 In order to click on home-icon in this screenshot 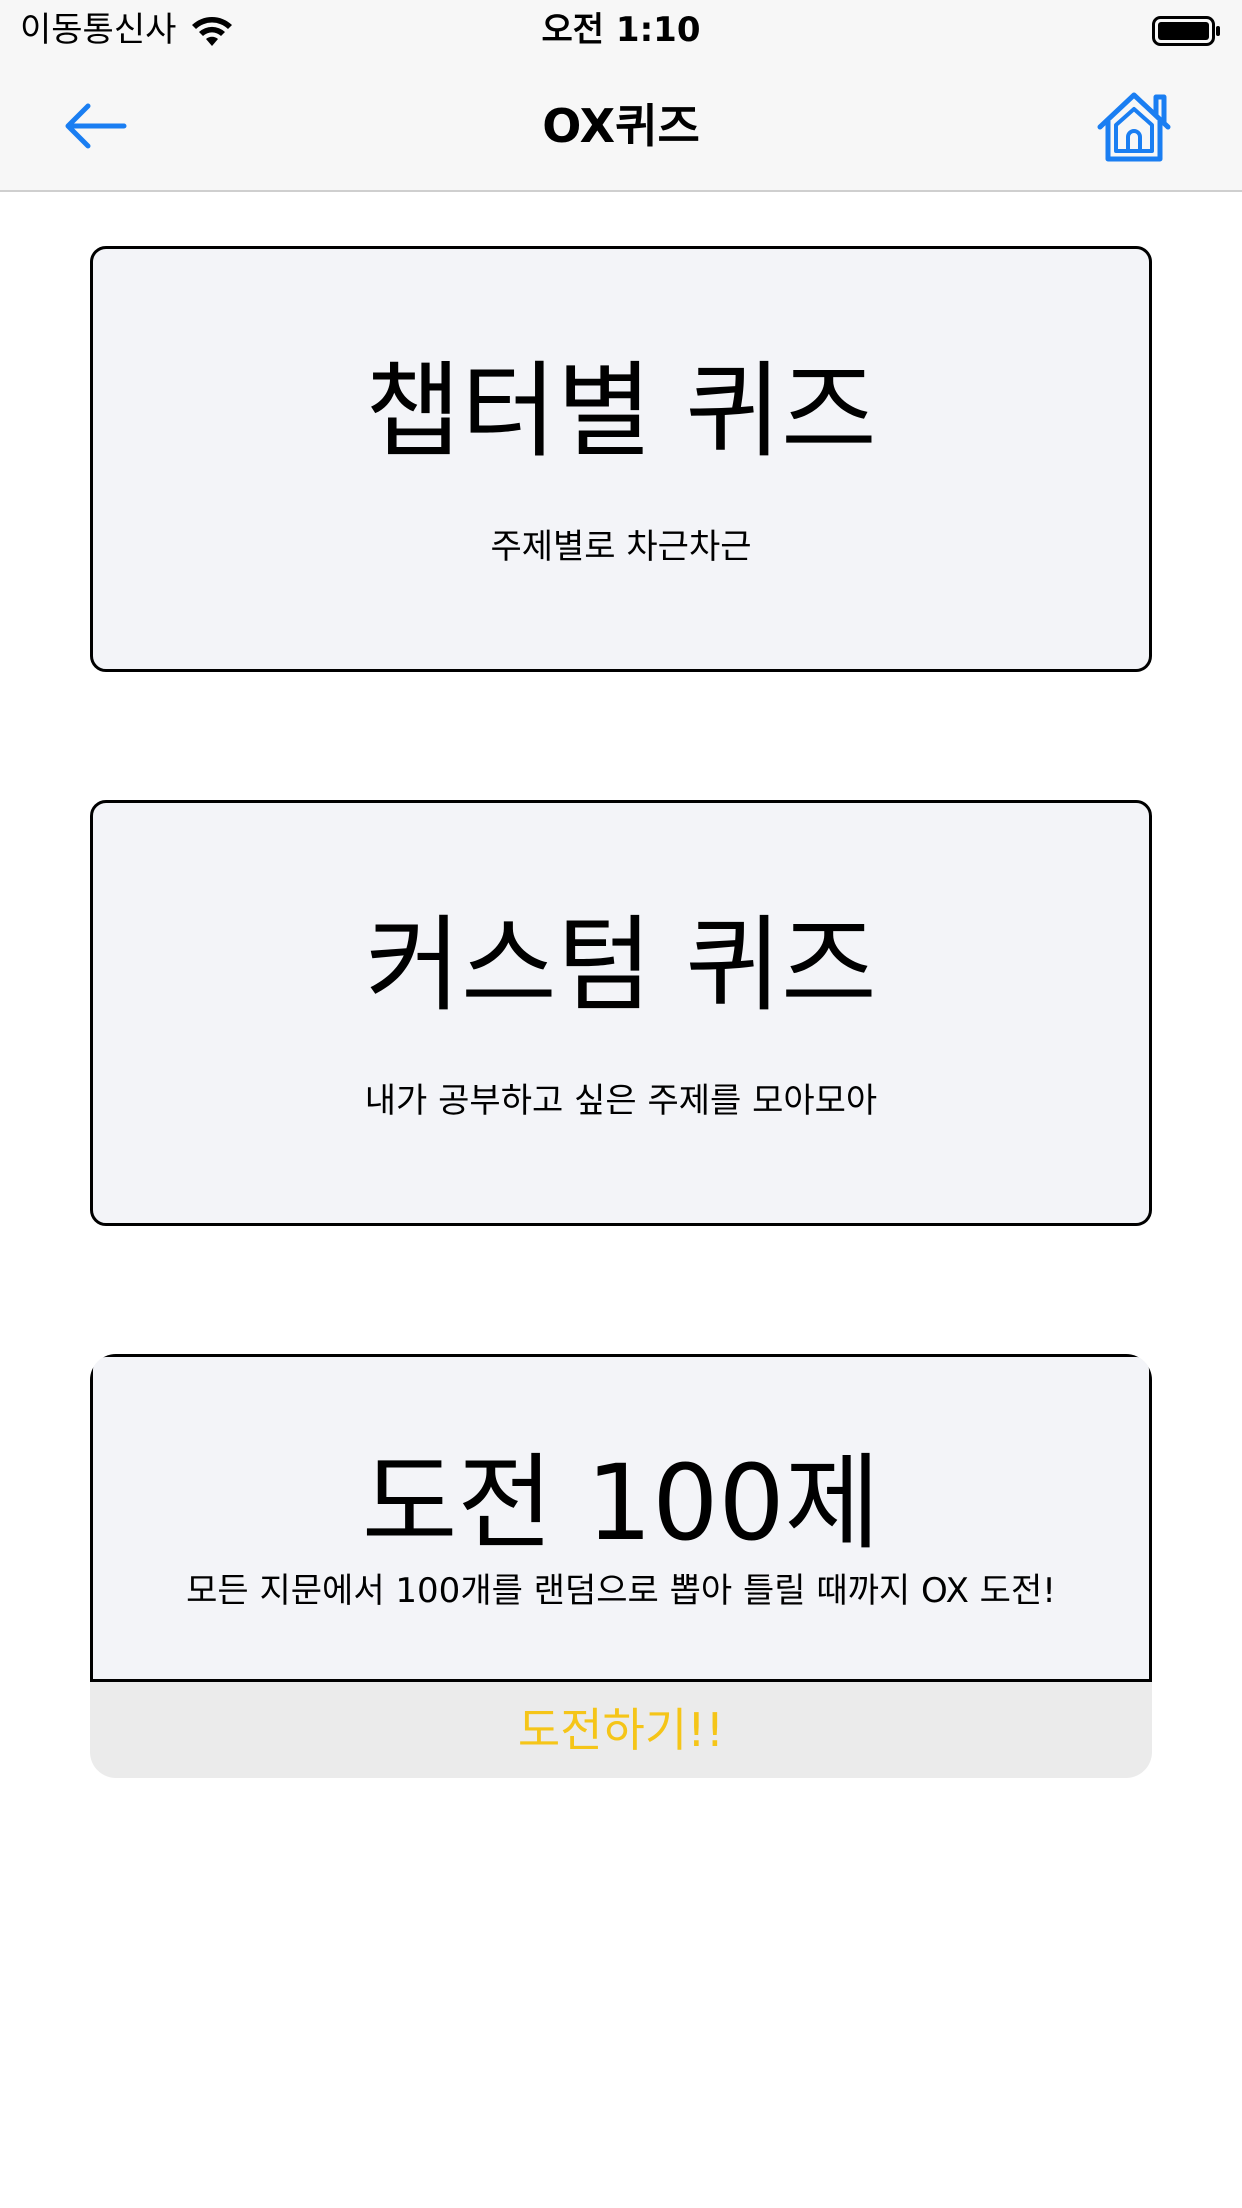, I will do `click(1134, 127)`.